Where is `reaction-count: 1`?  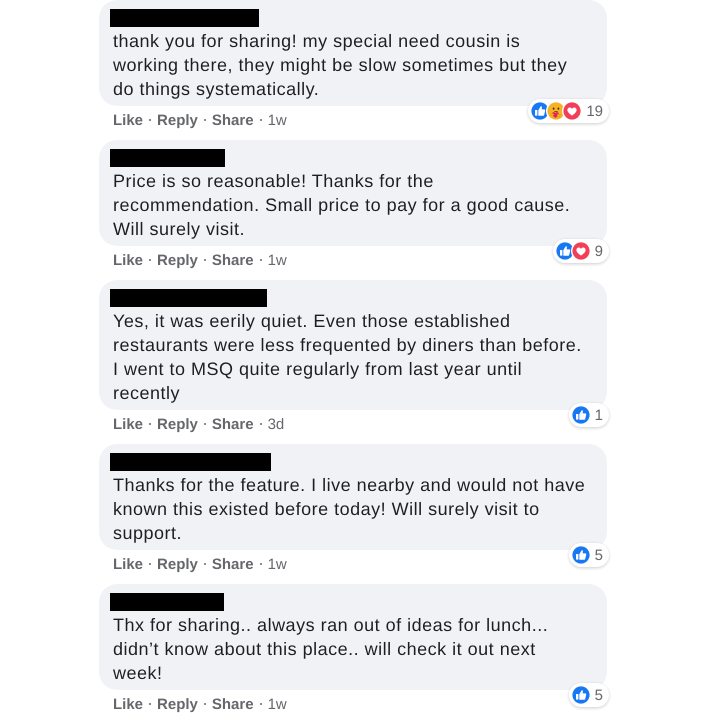 reaction-count: 1 is located at coordinates (598, 415).